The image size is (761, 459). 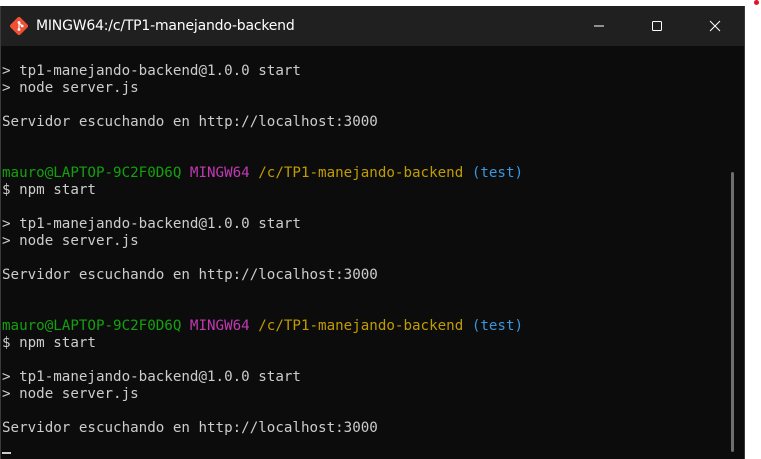 What do you see at coordinates (756, 2) in the screenshot?
I see `background-notification-dot` at bounding box center [756, 2].